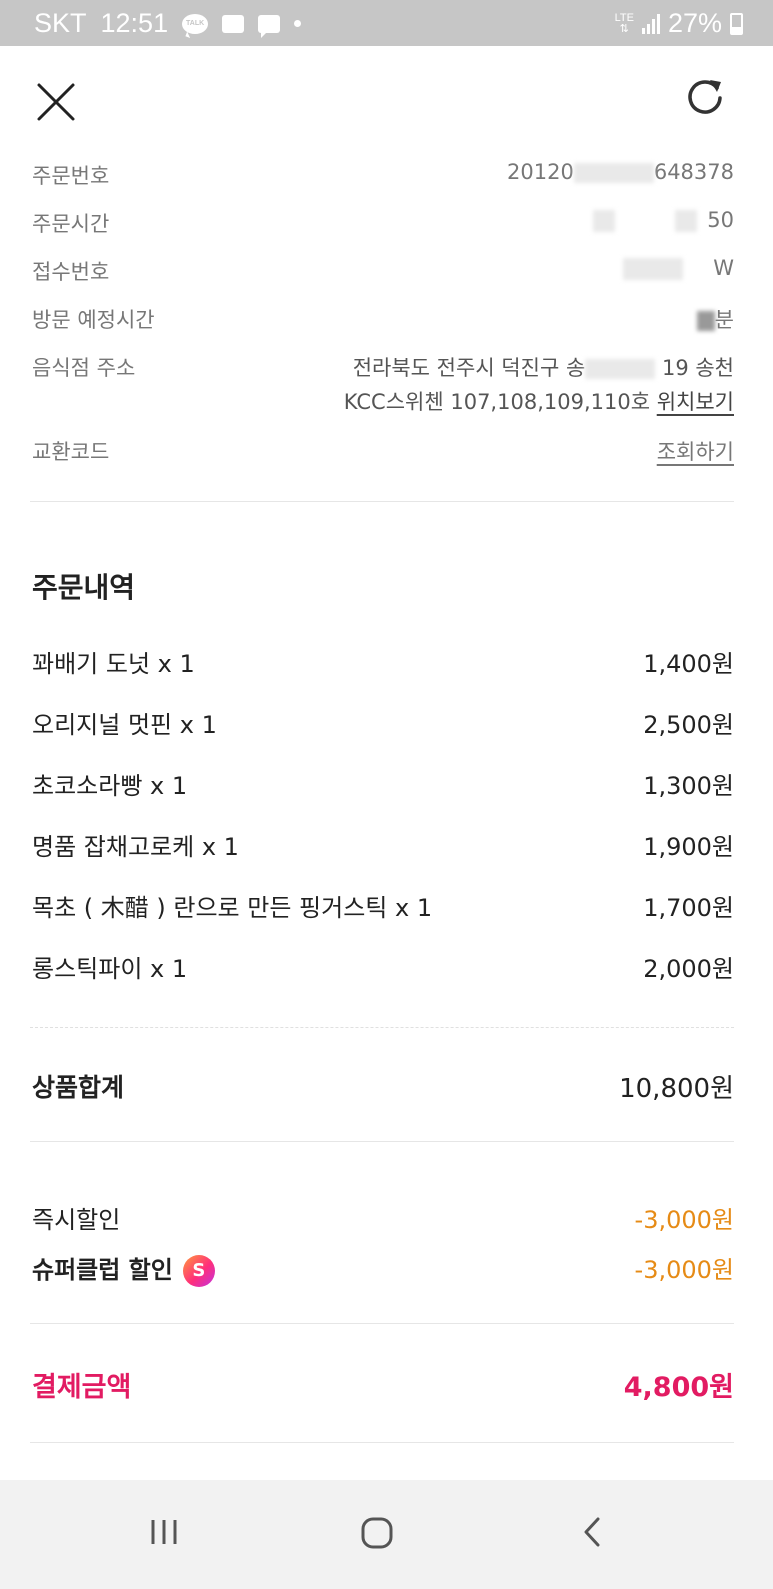 This screenshot has width=773, height=1589. Describe the element at coordinates (198, 1271) in the screenshot. I see `superclub-badge-icon: S` at that location.